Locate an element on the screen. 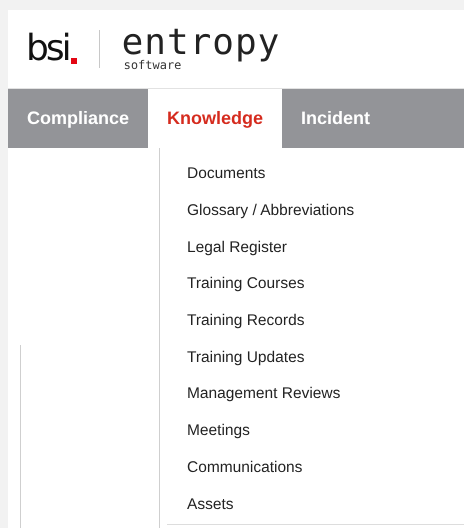  menu-item: Assets is located at coordinates (312, 504).